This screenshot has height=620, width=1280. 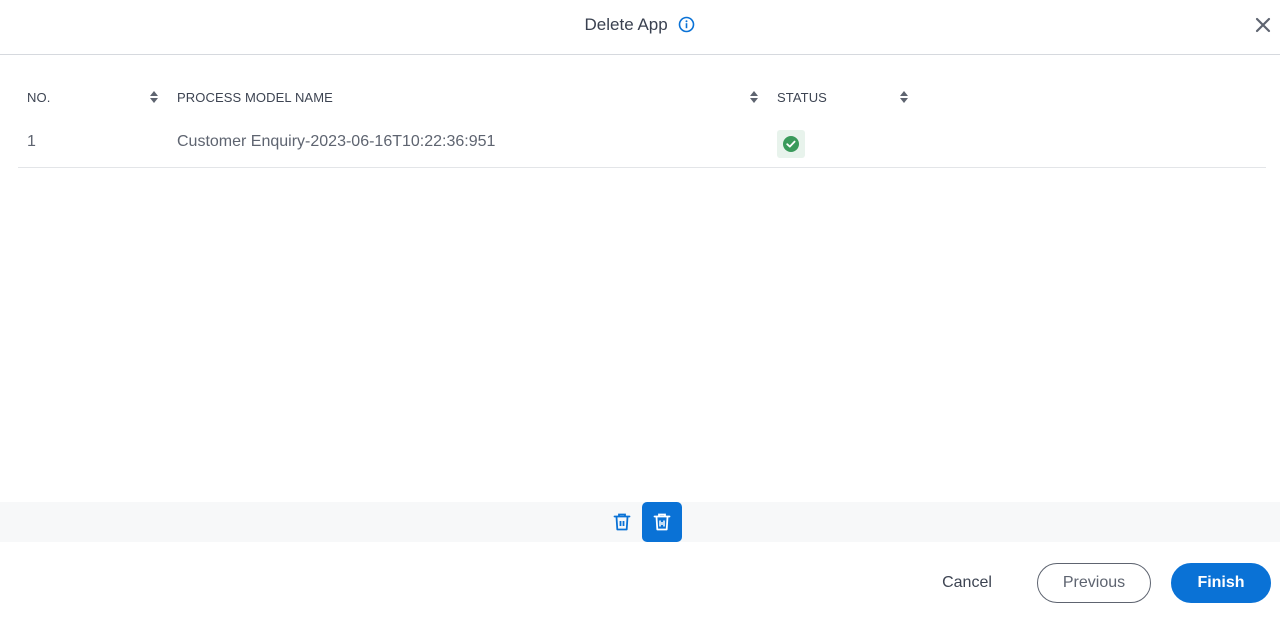 I want to click on finish-button: Finish, so click(x=1221, y=583).